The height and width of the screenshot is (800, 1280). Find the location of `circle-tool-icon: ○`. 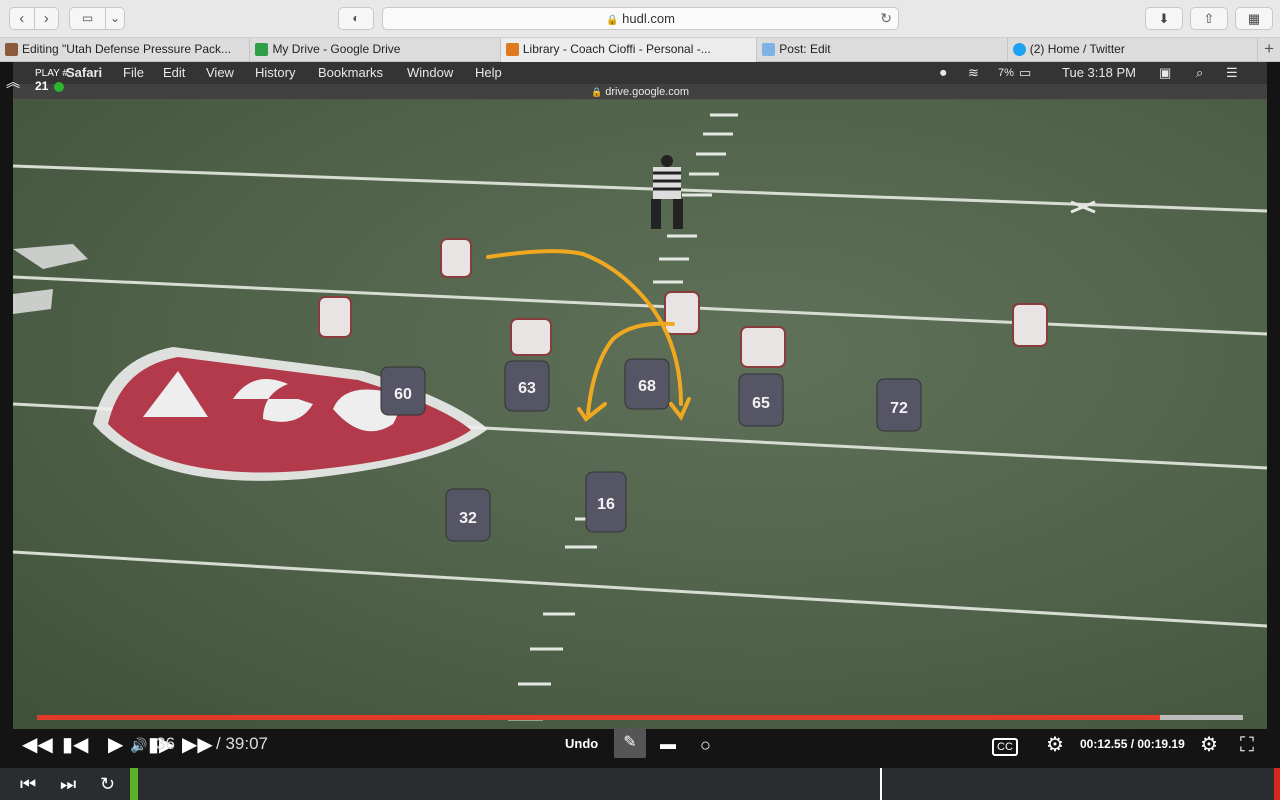

circle-tool-icon: ○ is located at coordinates (705, 745).